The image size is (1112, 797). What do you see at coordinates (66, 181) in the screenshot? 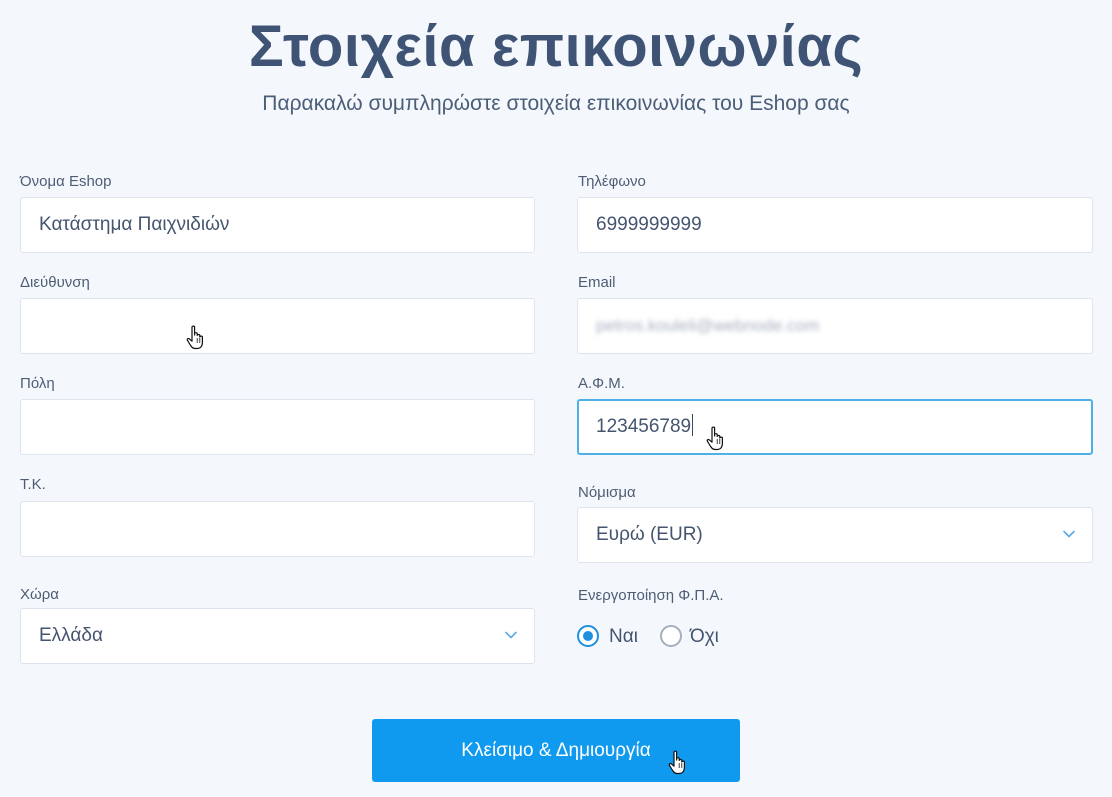
I see `shop-name-label: Όνομα Eshop` at bounding box center [66, 181].